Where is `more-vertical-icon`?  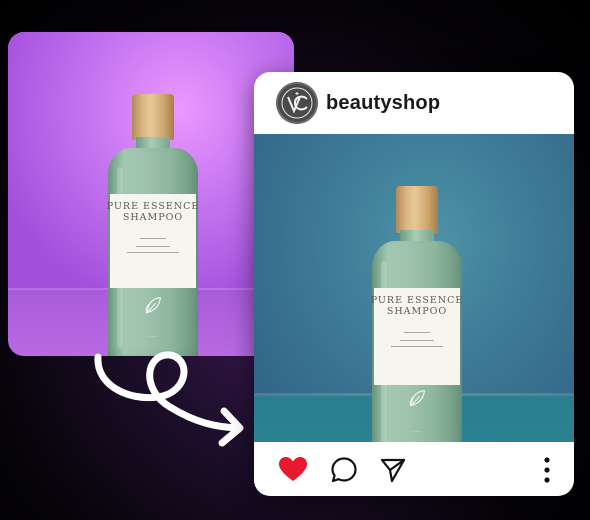 more-vertical-icon is located at coordinates (547, 470).